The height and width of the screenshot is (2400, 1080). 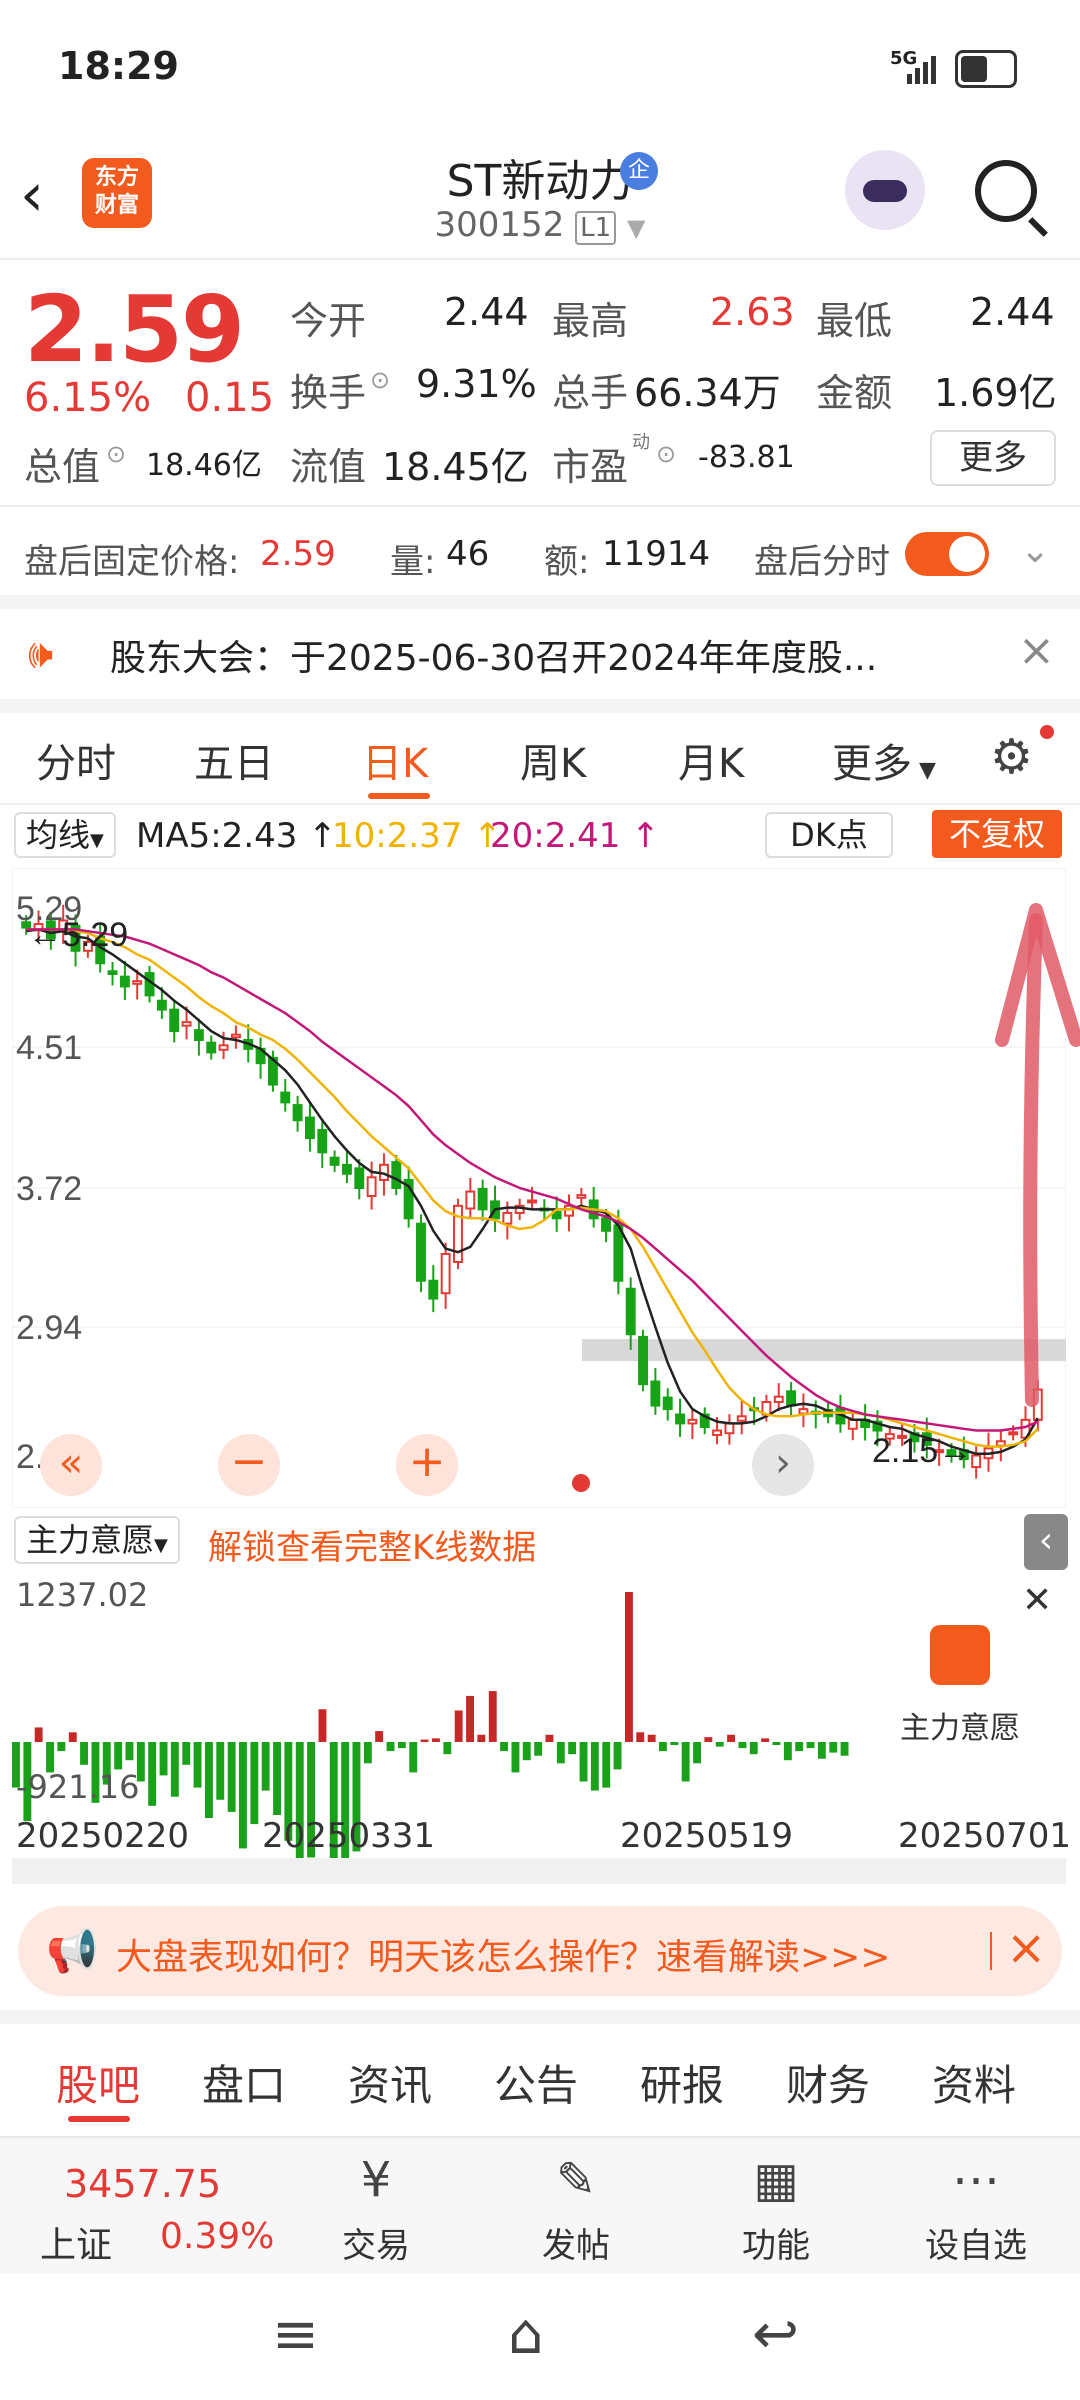 I want to click on functions-button: ▦ 功能, so click(x=776, y=2209).